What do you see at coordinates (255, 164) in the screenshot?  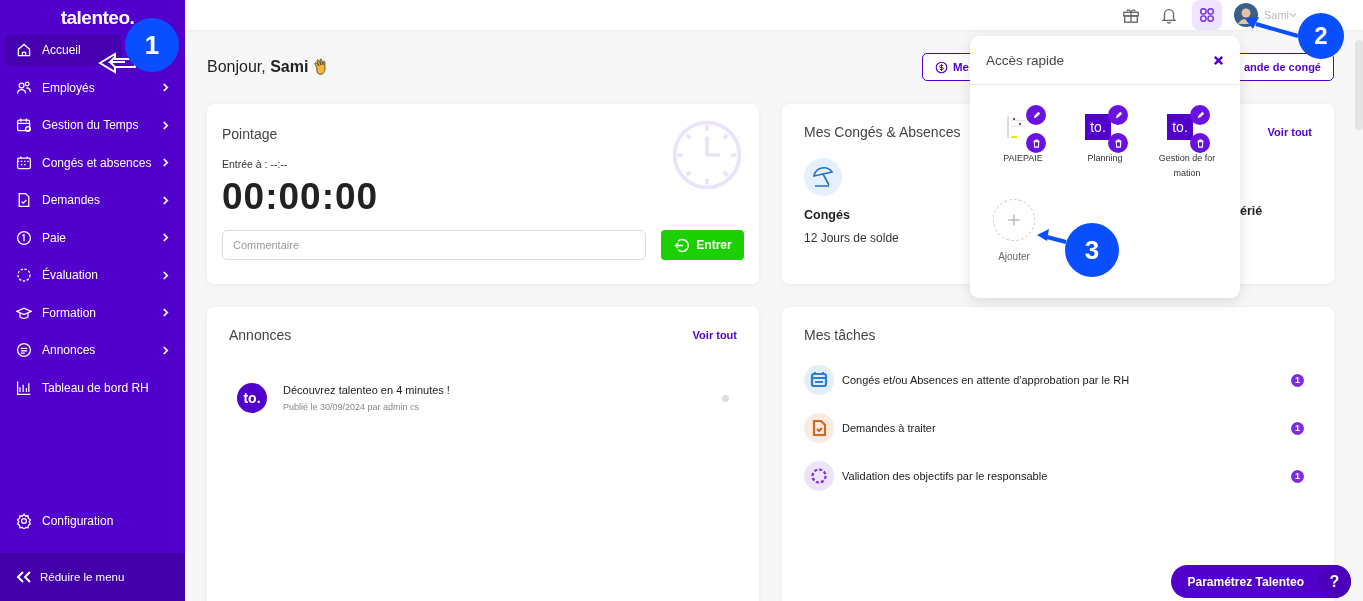 I see `entry-time: Entrée à : --:--` at bounding box center [255, 164].